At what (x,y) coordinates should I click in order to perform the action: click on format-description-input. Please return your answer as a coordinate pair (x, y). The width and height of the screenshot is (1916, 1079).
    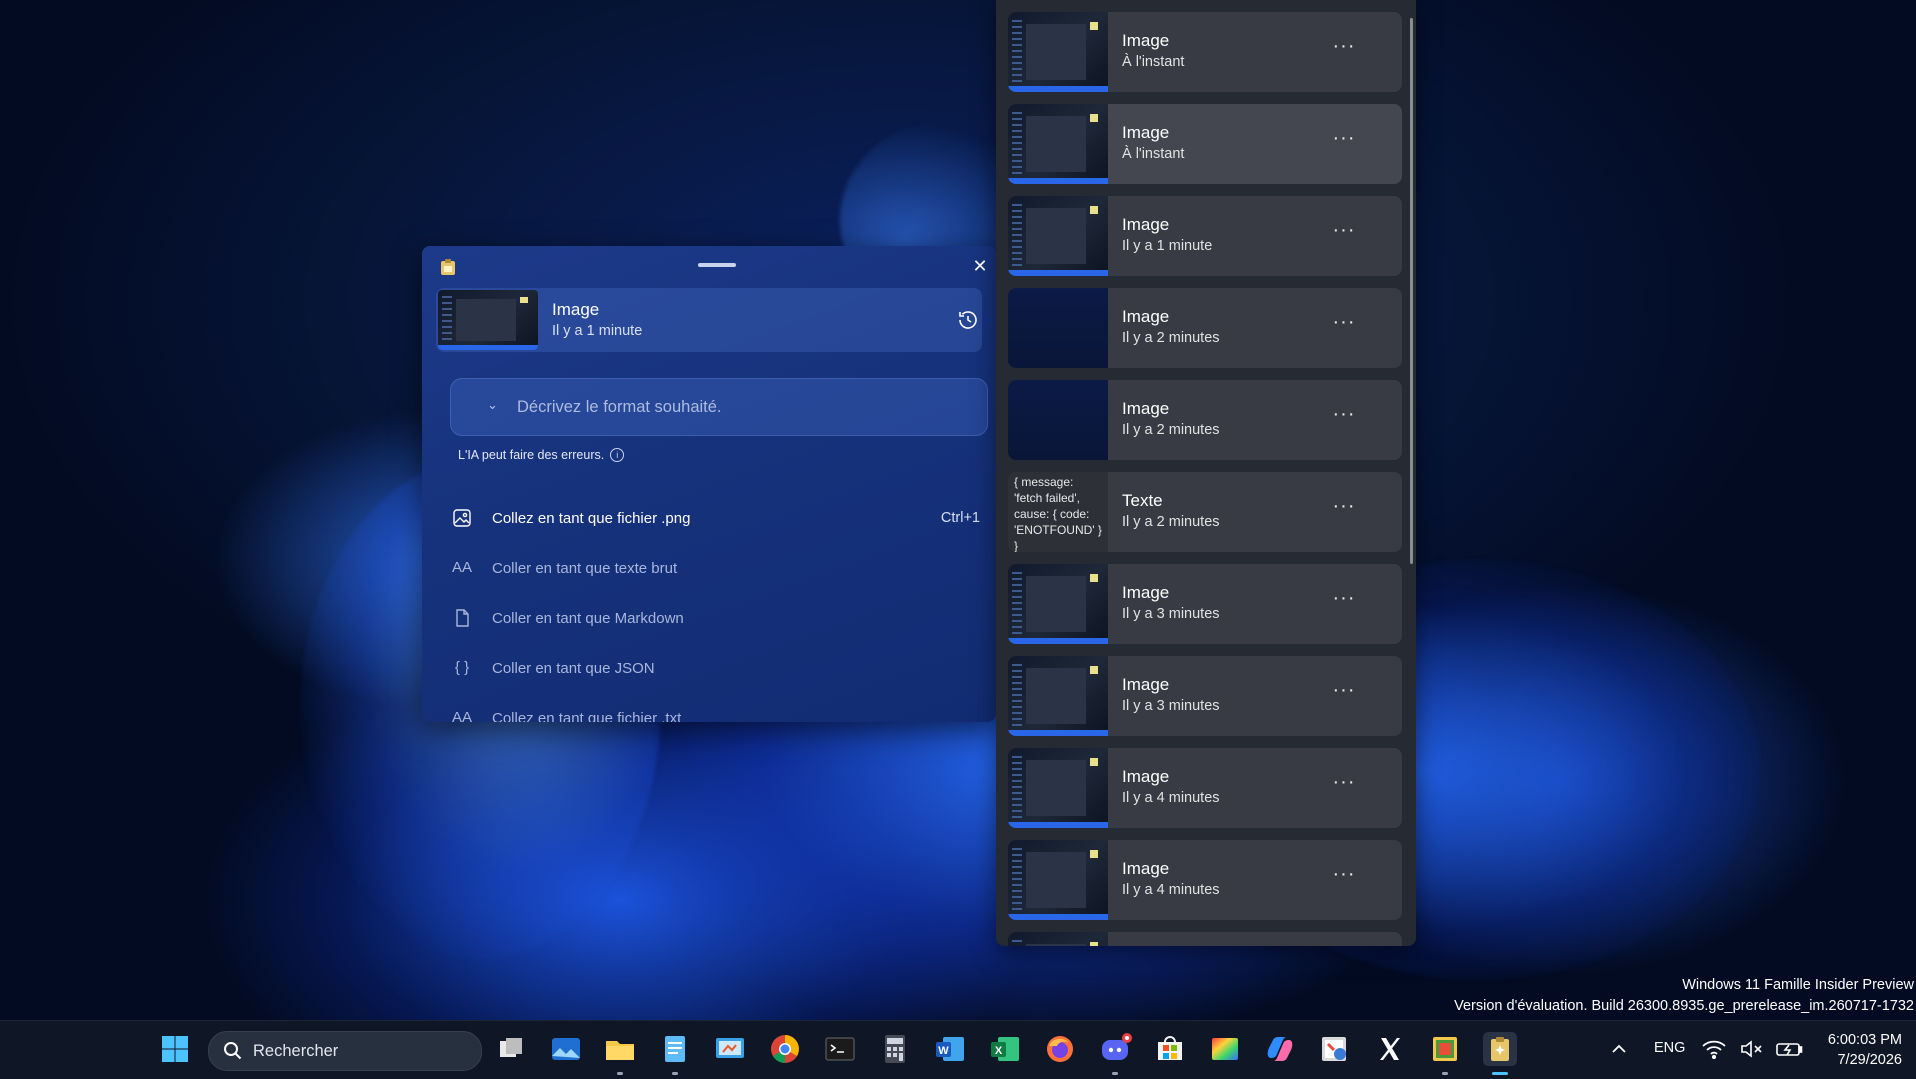
    Looking at the image, I should click on (737, 407).